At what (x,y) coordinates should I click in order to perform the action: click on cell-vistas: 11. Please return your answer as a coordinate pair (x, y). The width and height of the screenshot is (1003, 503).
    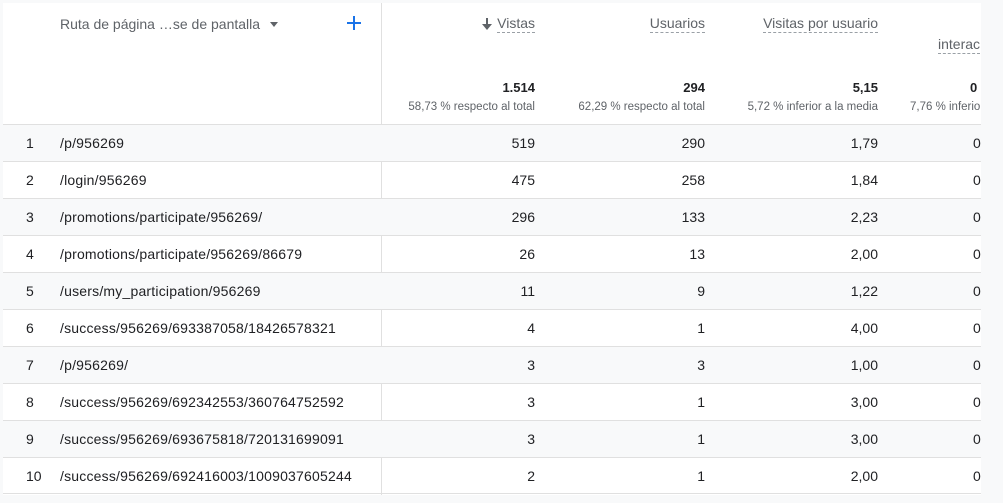
    Looking at the image, I should click on (527, 291).